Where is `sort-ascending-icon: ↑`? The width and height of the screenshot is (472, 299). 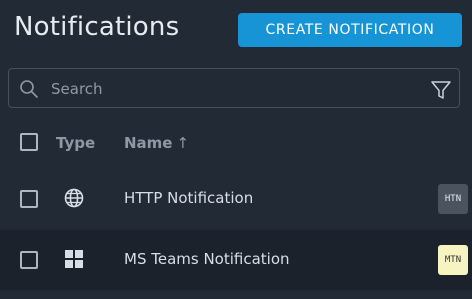 sort-ascending-icon: ↑ is located at coordinates (183, 143).